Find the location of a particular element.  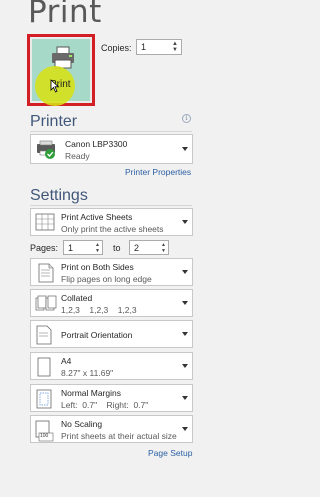

scaling-icon-text: 100 is located at coordinates (44, 436).